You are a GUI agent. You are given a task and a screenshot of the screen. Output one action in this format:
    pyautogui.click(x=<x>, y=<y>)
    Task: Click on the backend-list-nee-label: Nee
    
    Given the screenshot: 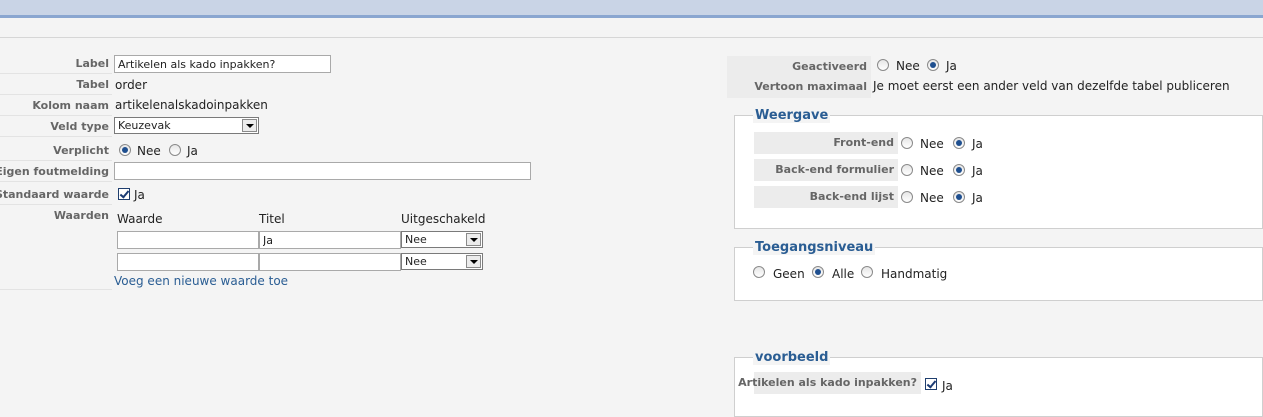 What is the action you would take?
    pyautogui.click(x=932, y=198)
    